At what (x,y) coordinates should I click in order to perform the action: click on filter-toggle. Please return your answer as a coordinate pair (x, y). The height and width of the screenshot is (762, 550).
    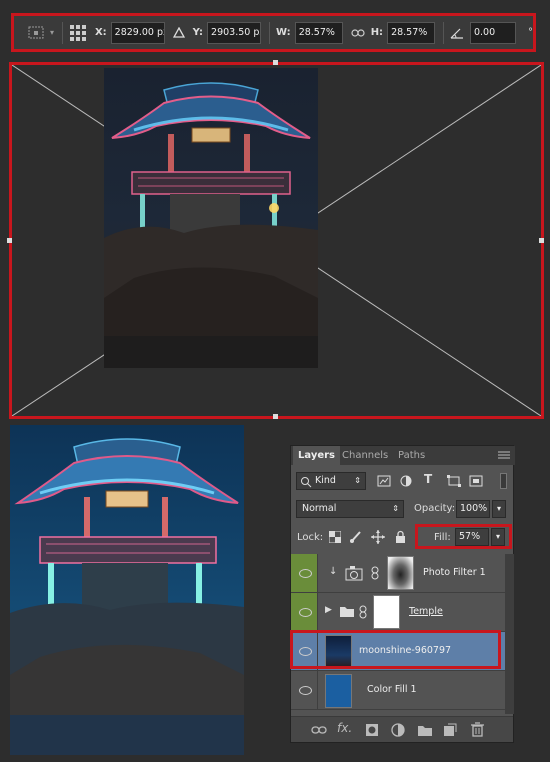
    Looking at the image, I should click on (503, 481).